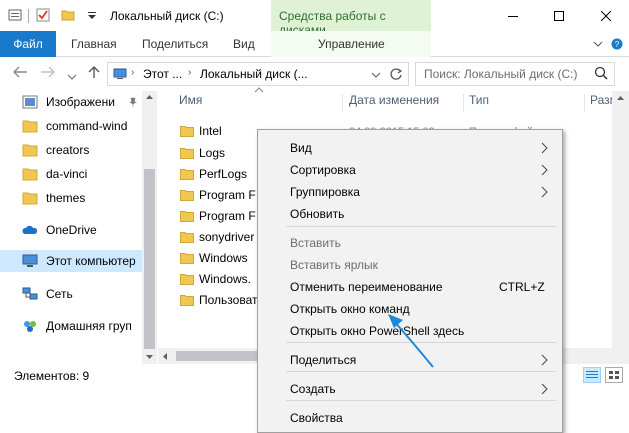 The height and width of the screenshot is (433, 629). Describe the element at coordinates (313, 389) in the screenshot. I see `menu-item-label: Создать` at that location.